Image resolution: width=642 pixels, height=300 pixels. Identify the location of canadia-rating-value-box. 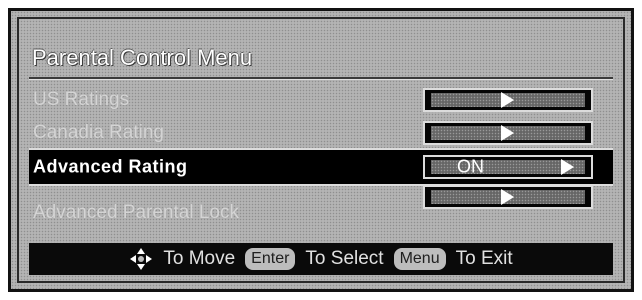
(508, 133).